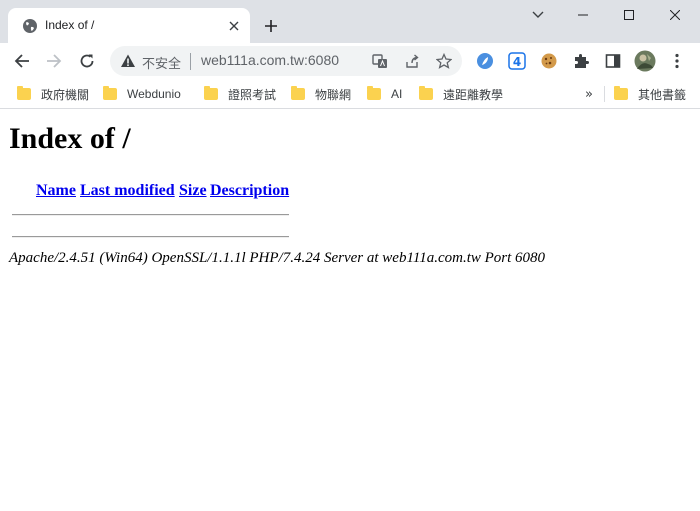 This screenshot has width=700, height=511. I want to click on bookmark-label: 遠距離教學, so click(473, 94).